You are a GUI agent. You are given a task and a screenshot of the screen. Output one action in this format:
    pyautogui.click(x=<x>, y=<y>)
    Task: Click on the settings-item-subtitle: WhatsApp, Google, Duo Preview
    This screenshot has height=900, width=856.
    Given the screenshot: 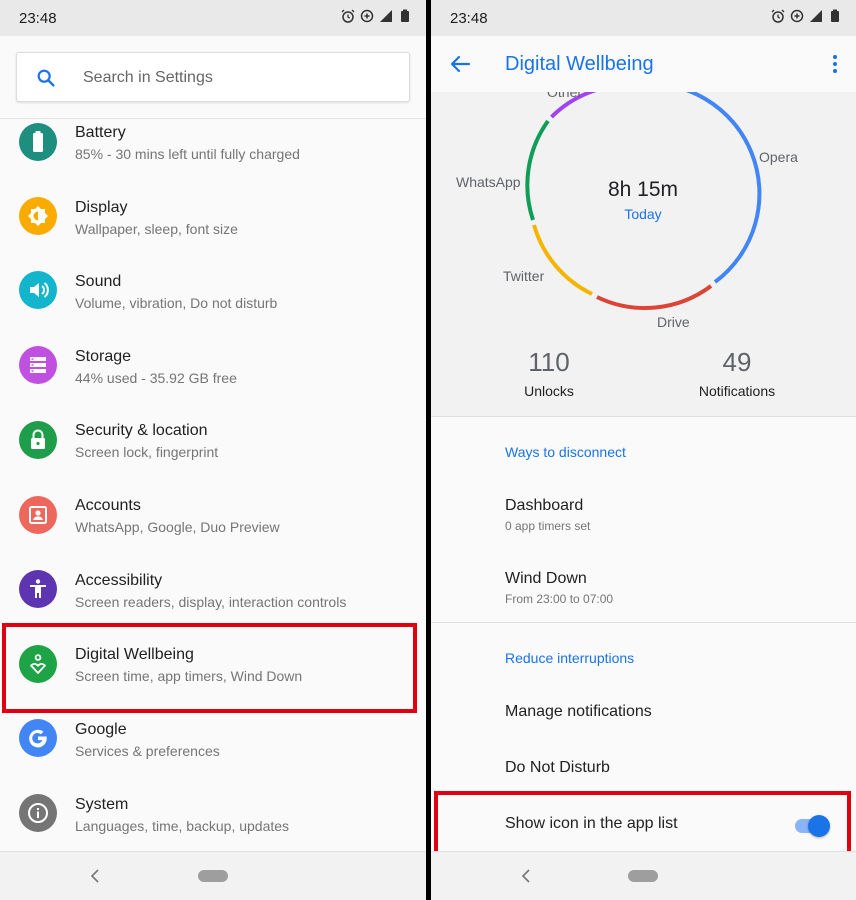 What is the action you would take?
    pyautogui.click(x=177, y=527)
    